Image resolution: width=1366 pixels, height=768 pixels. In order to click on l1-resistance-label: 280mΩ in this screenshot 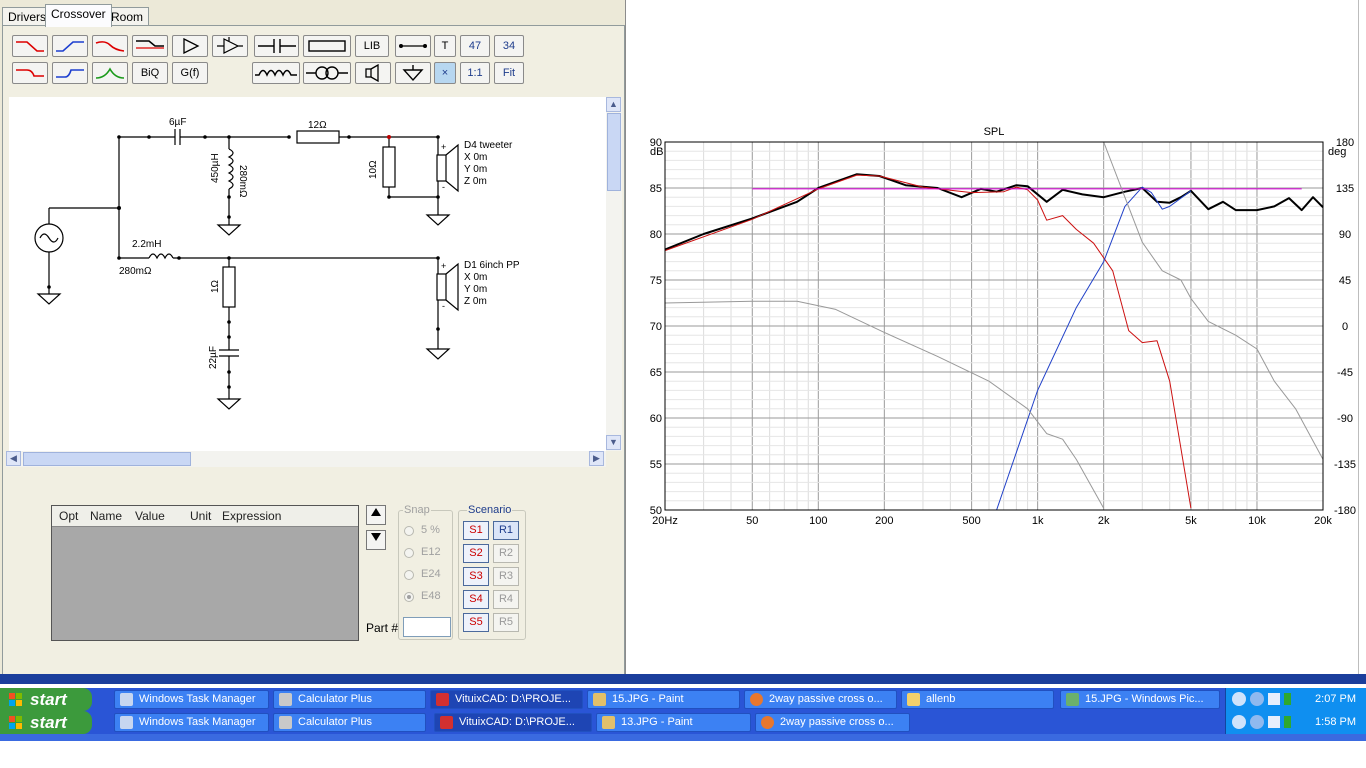, I will do `click(242, 181)`.